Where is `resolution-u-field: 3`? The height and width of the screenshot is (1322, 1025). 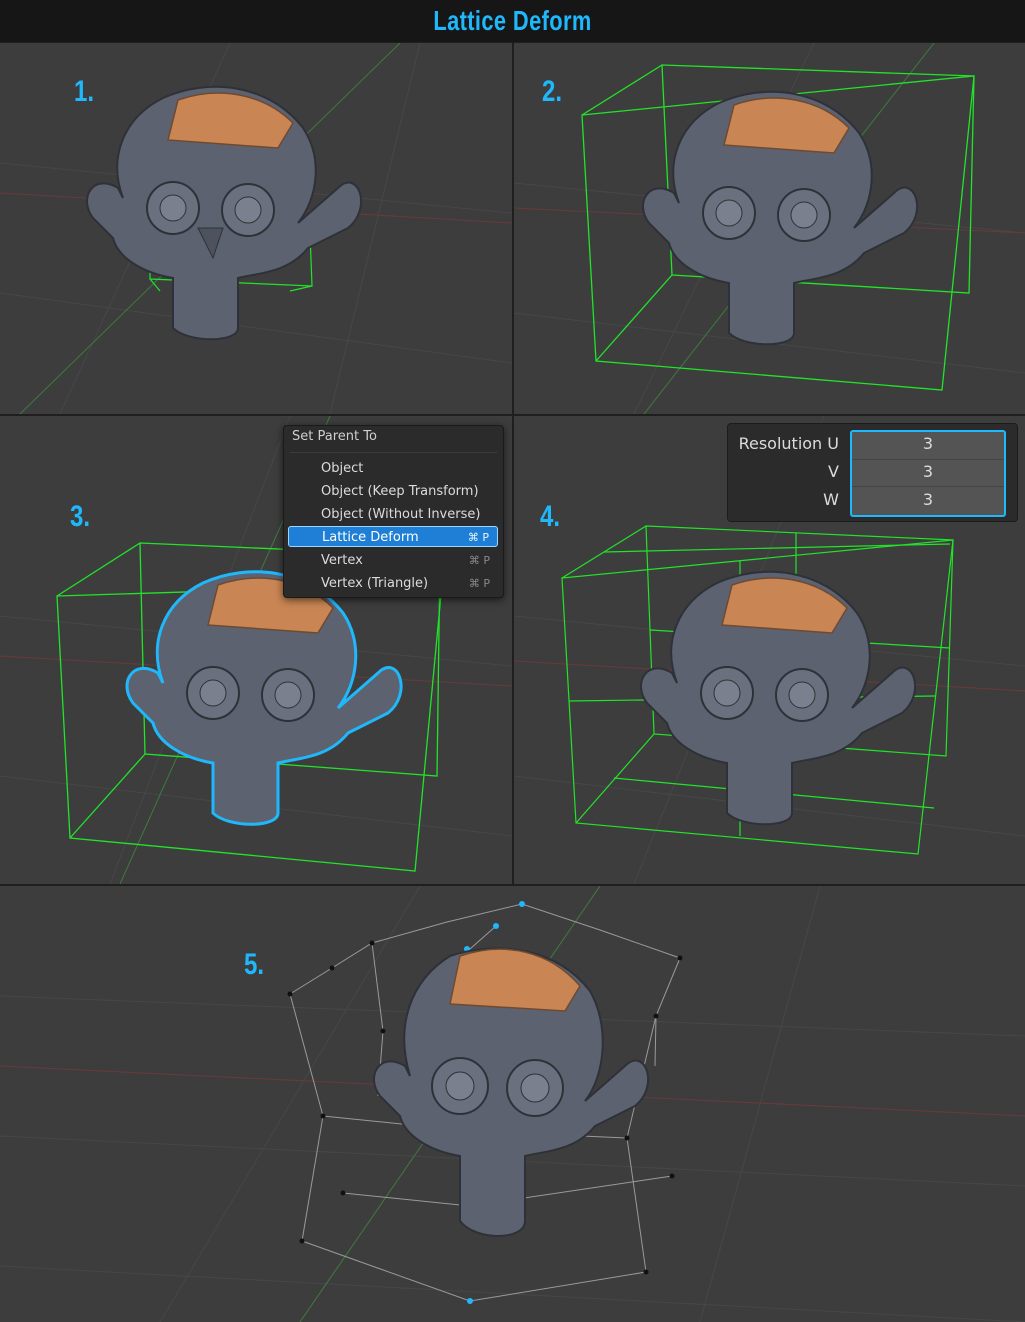 resolution-u-field: 3 is located at coordinates (928, 443).